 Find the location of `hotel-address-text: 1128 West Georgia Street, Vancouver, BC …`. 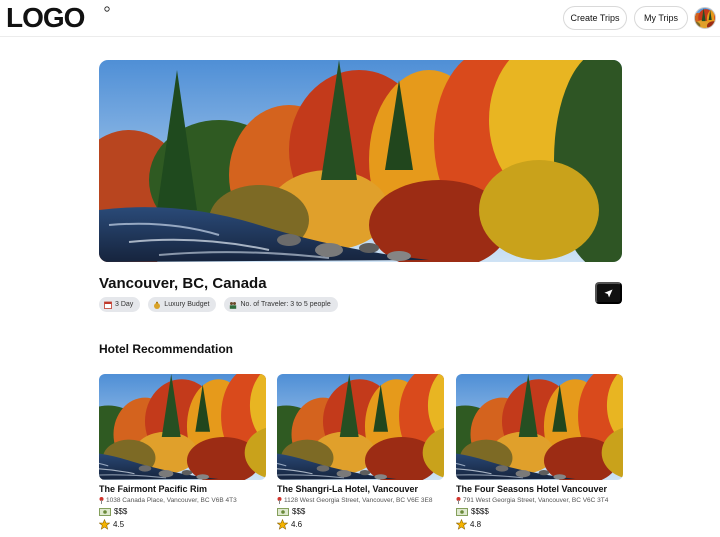

hotel-address-text: 1128 West Georgia Street, Vancouver, BC … is located at coordinates (358, 500).